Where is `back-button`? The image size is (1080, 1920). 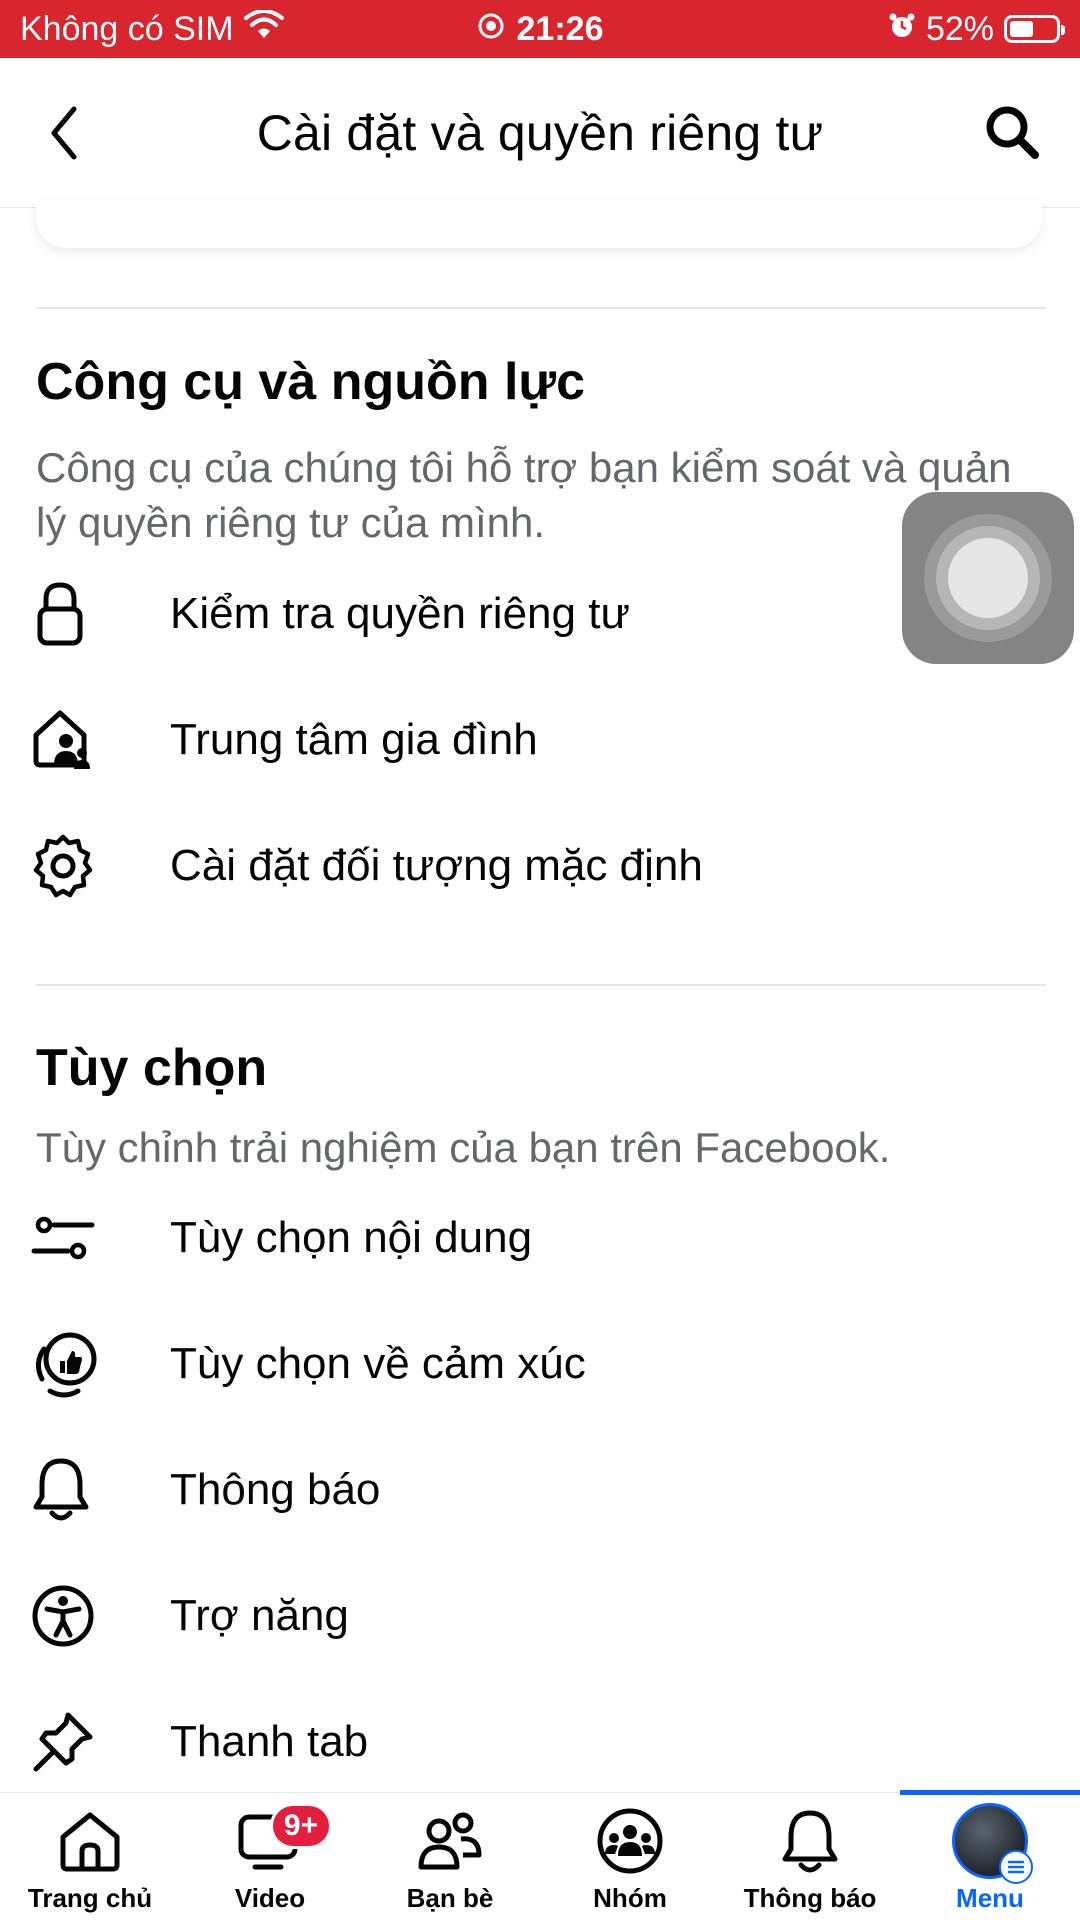 back-button is located at coordinates (69, 133).